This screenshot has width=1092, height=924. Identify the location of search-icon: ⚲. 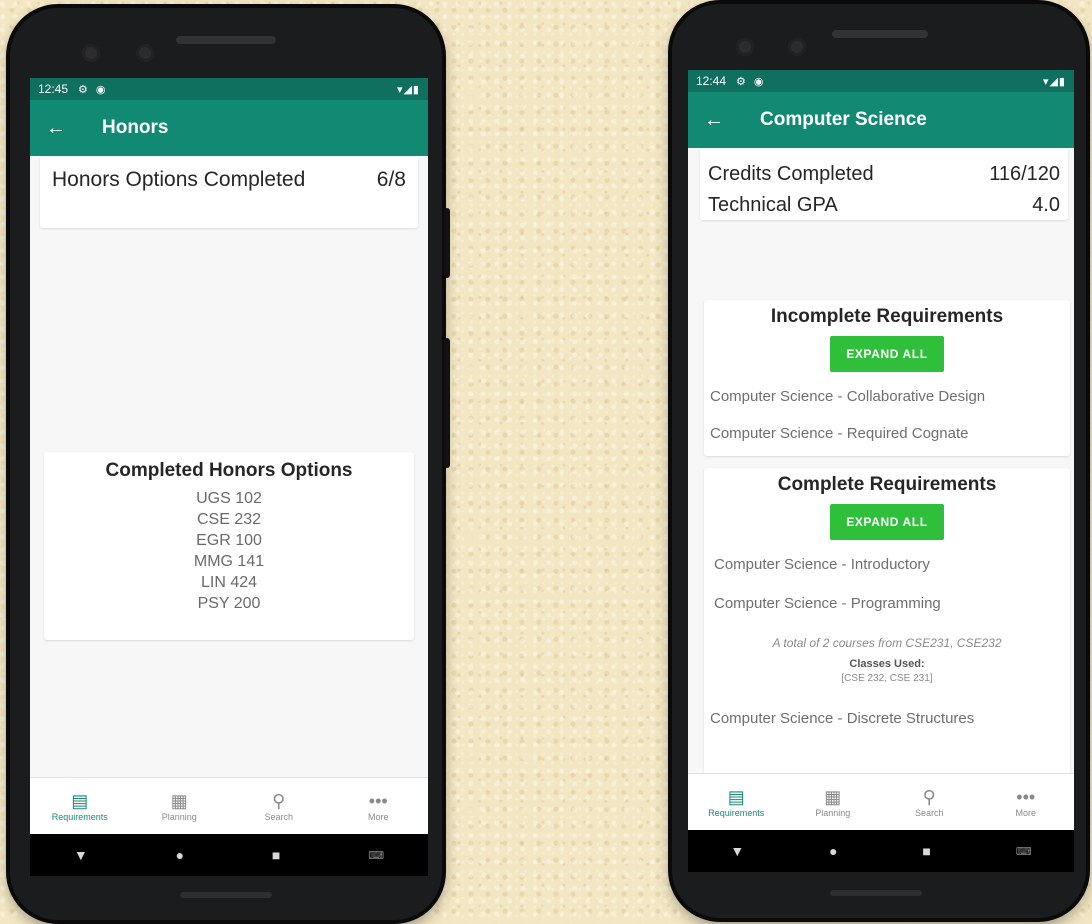
(279, 801).